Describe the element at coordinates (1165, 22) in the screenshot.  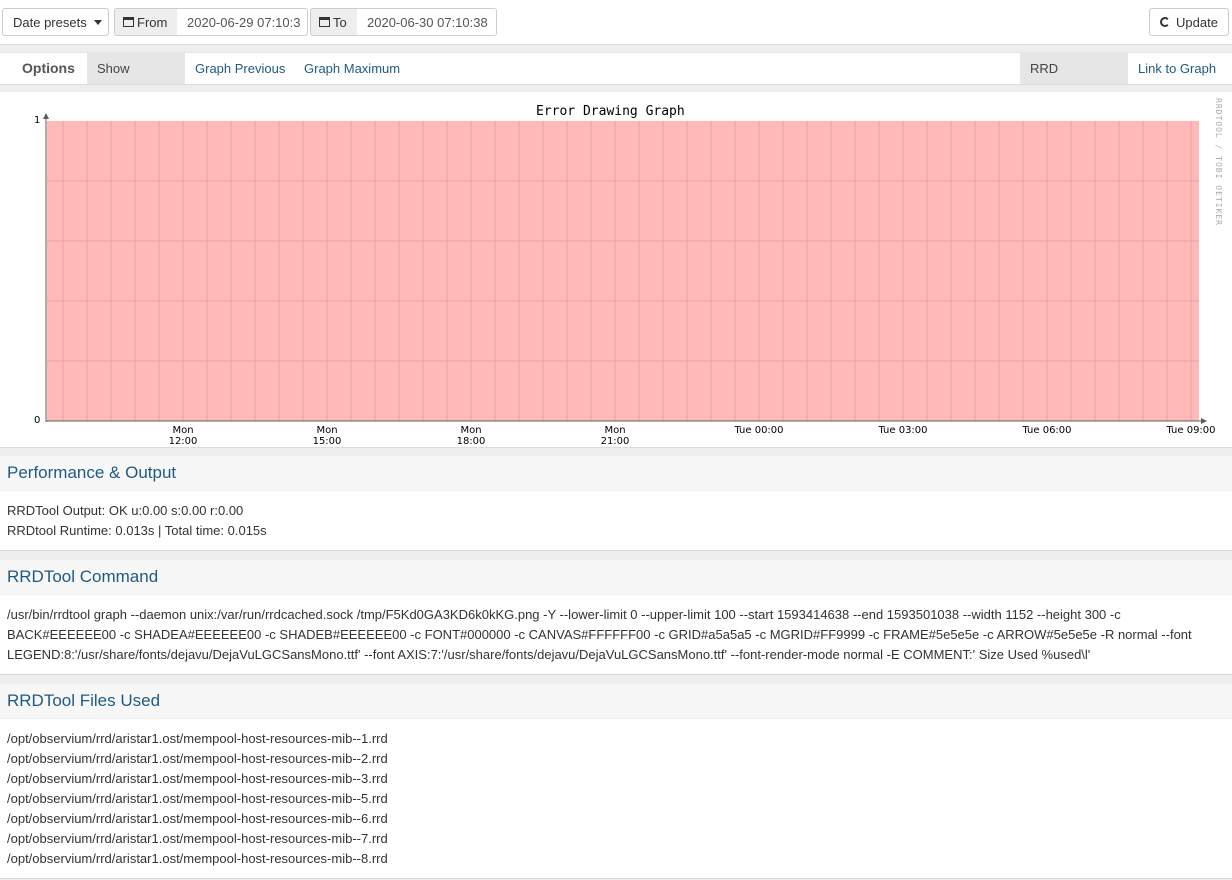
I see `refresh-icon` at that location.